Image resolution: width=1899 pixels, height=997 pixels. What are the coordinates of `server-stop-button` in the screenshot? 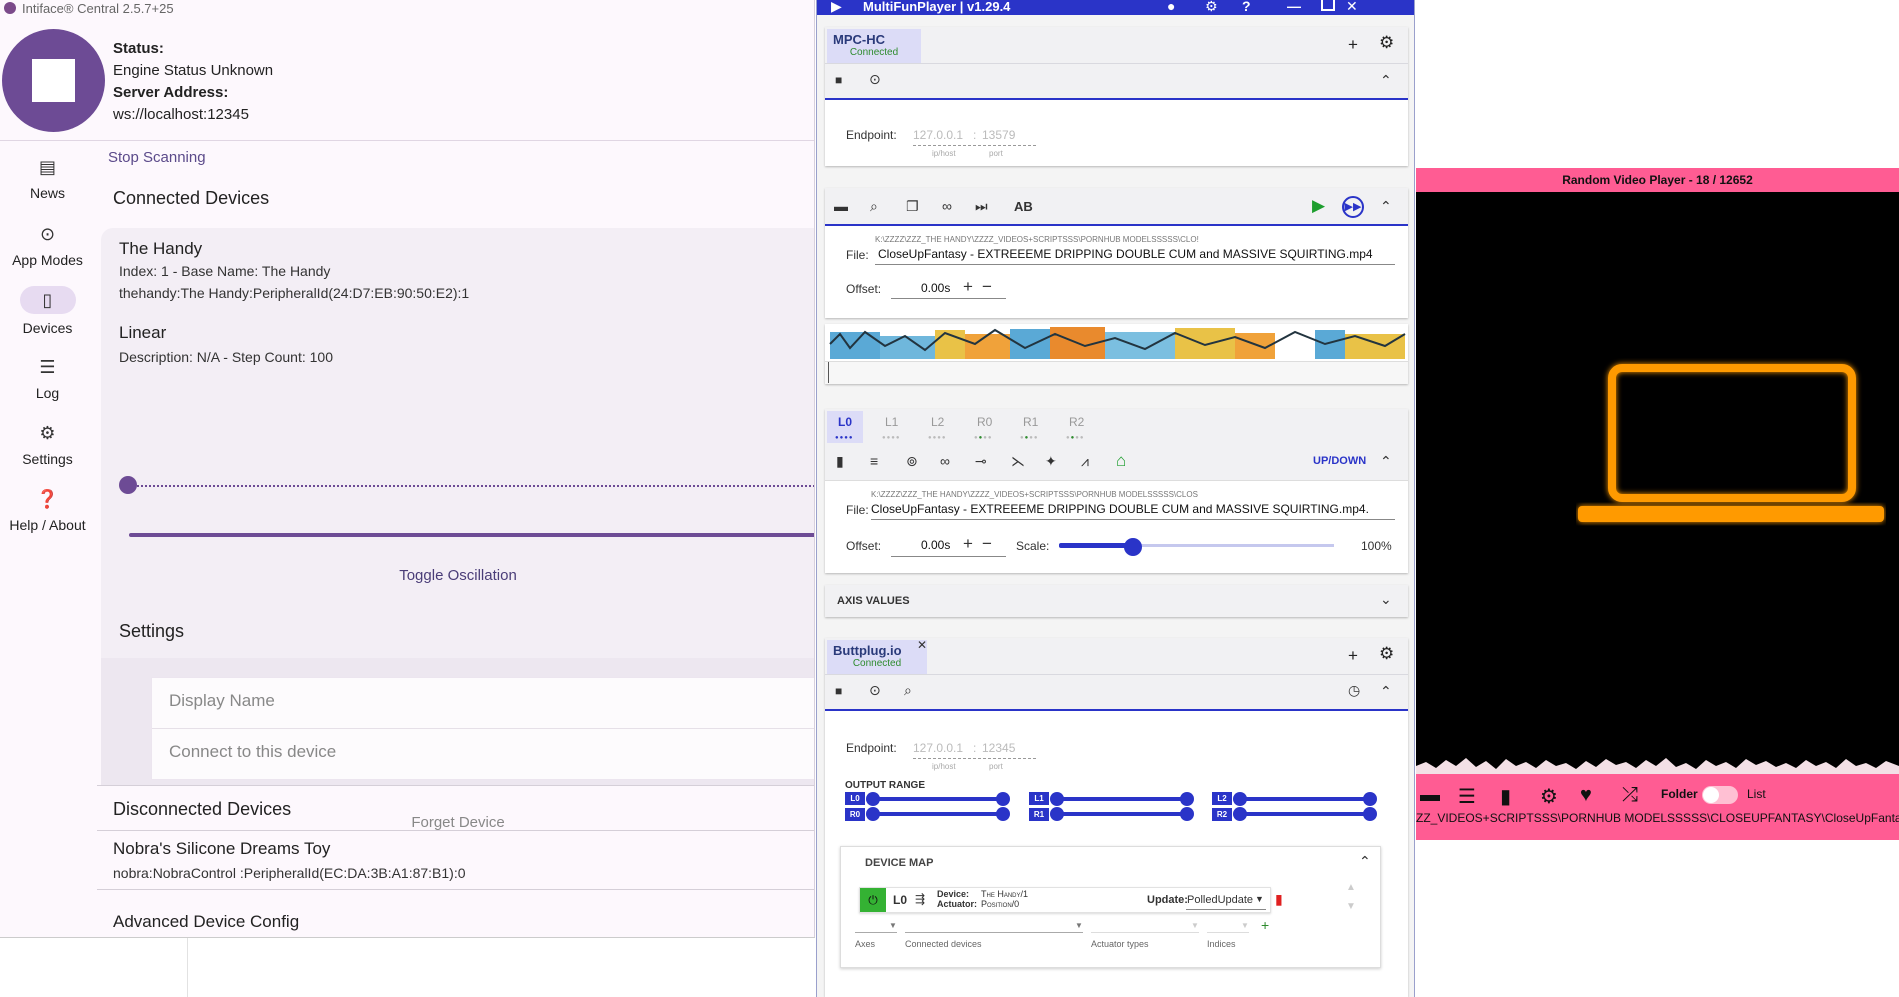 It's located at (53, 80).